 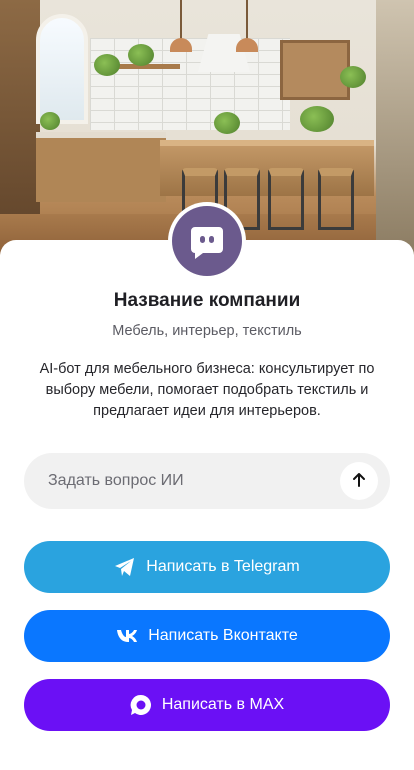 What do you see at coordinates (127, 636) in the screenshot?
I see `vk-icon` at bounding box center [127, 636].